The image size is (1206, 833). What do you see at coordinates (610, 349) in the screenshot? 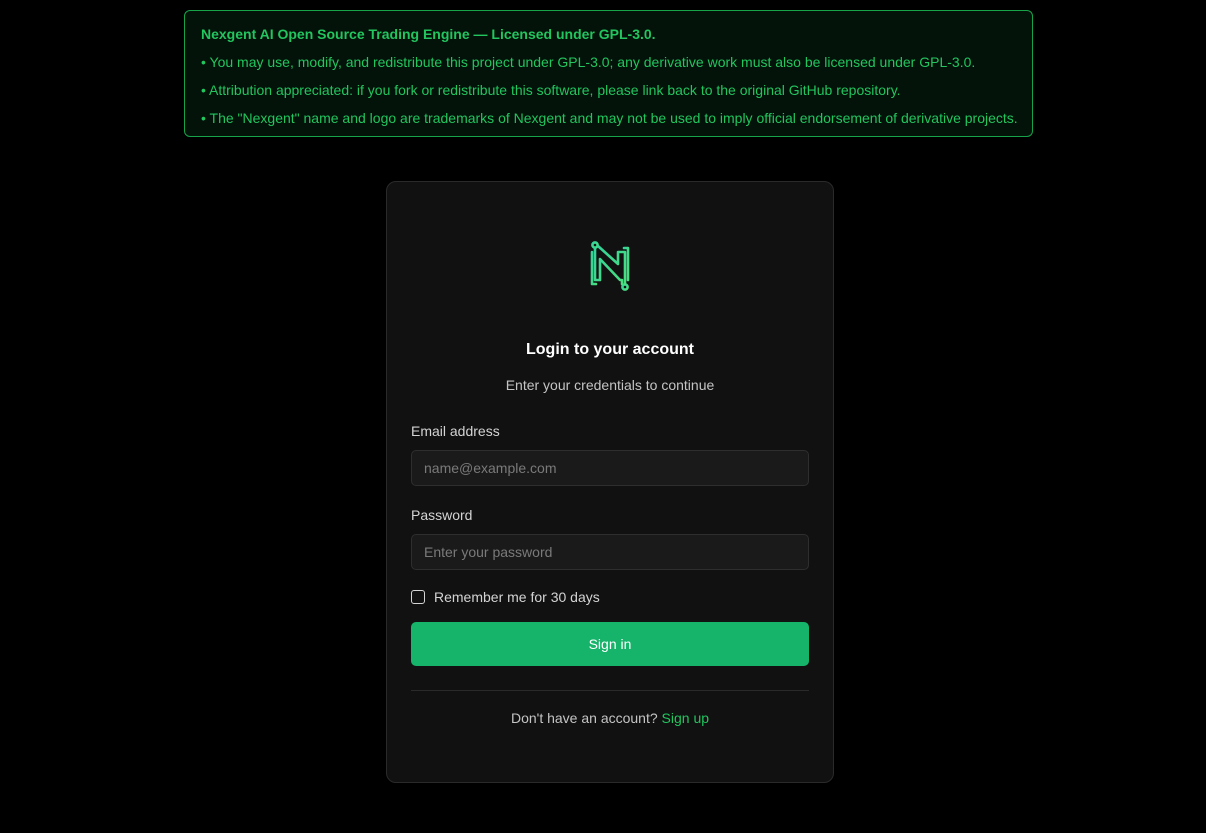
I see `login-title: Login to your account` at bounding box center [610, 349].